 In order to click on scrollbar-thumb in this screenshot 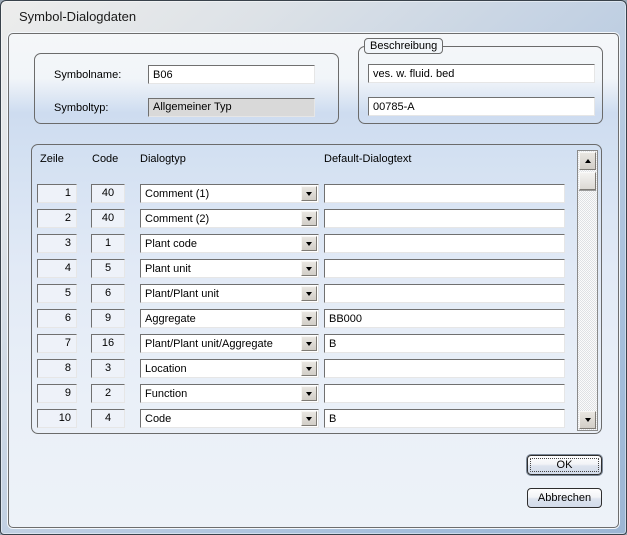, I will do `click(587, 181)`.